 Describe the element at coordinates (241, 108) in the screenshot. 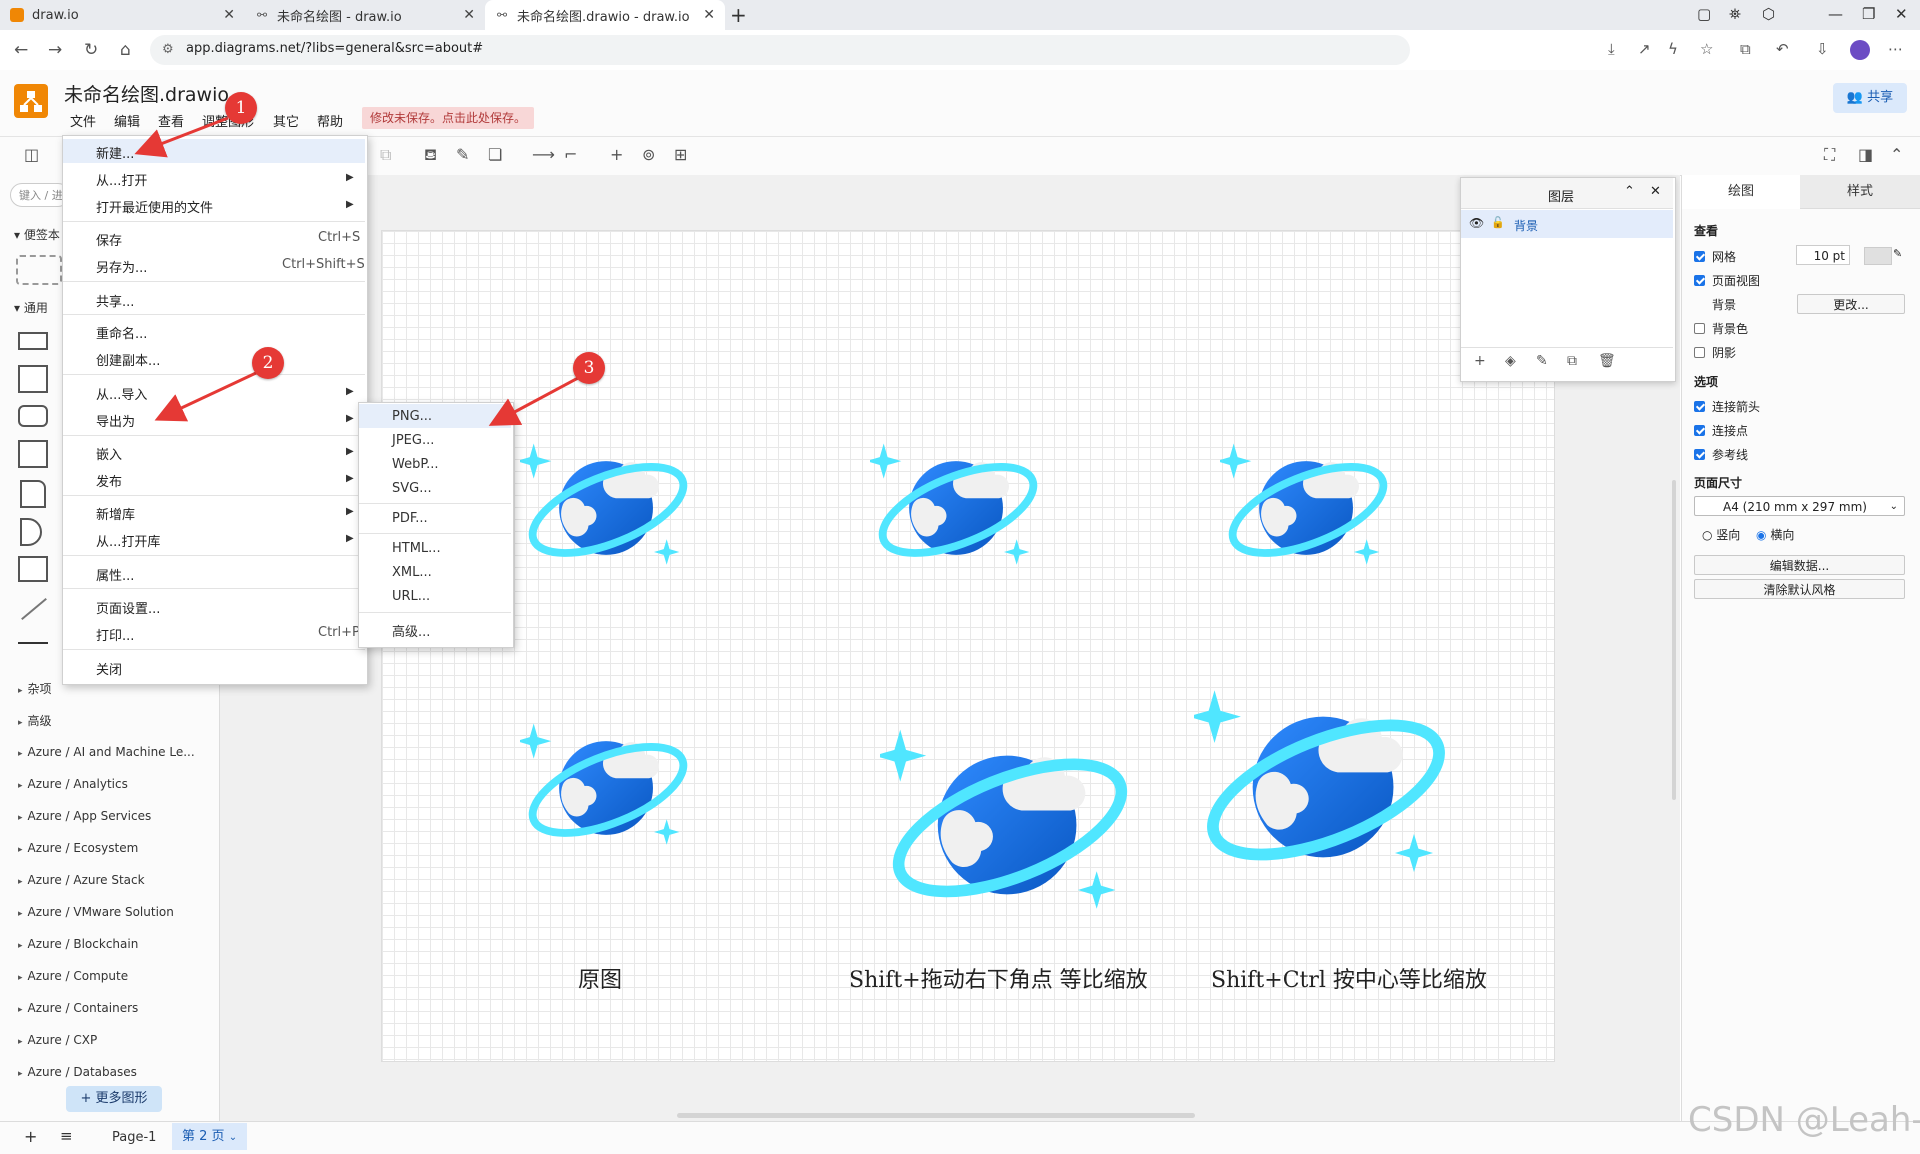

I see `step-marker-1: 1` at that location.